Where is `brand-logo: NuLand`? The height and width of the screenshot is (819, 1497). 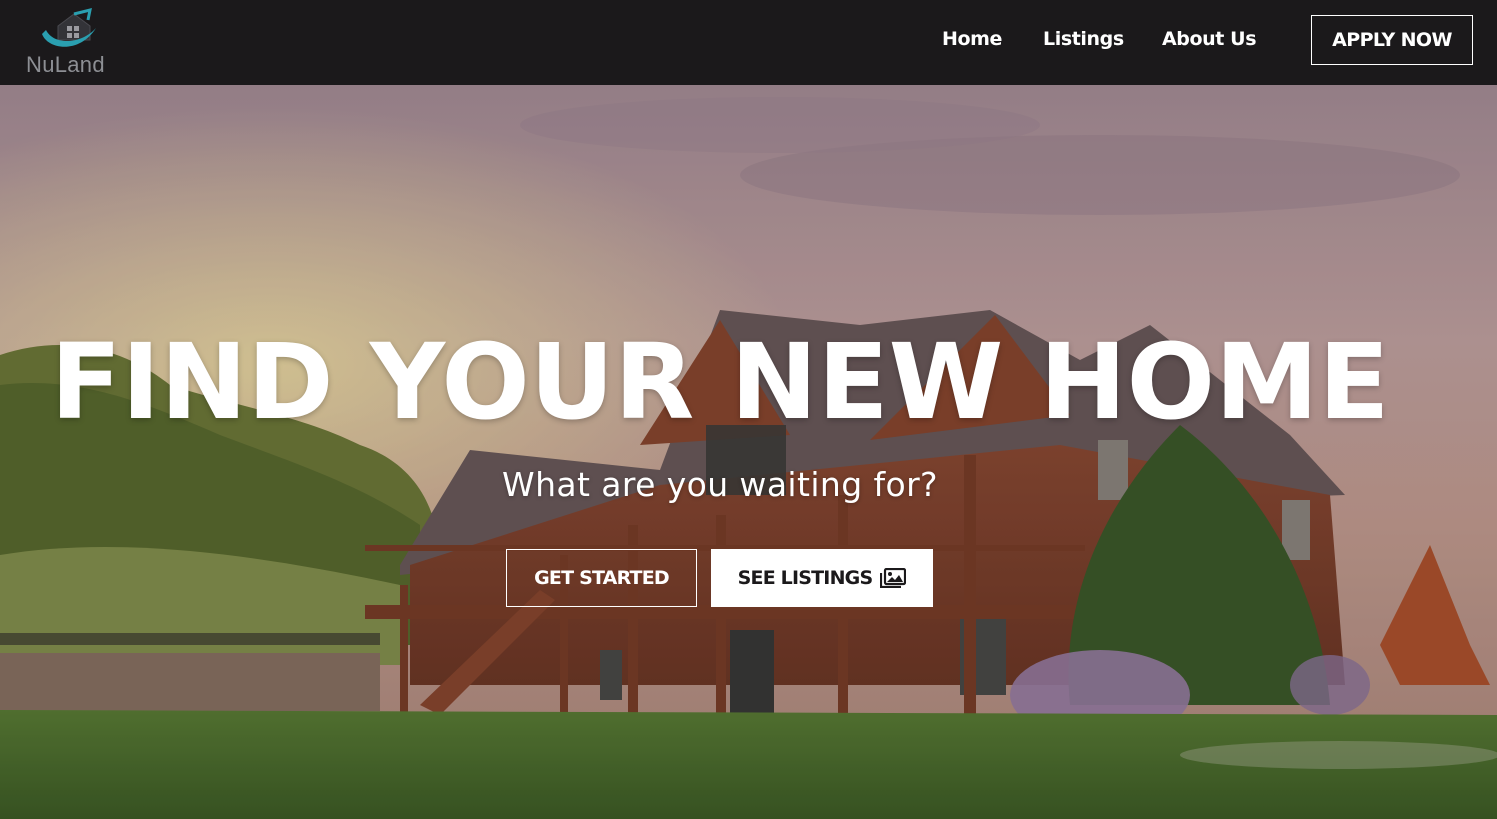 brand-logo: NuLand is located at coordinates (69, 42).